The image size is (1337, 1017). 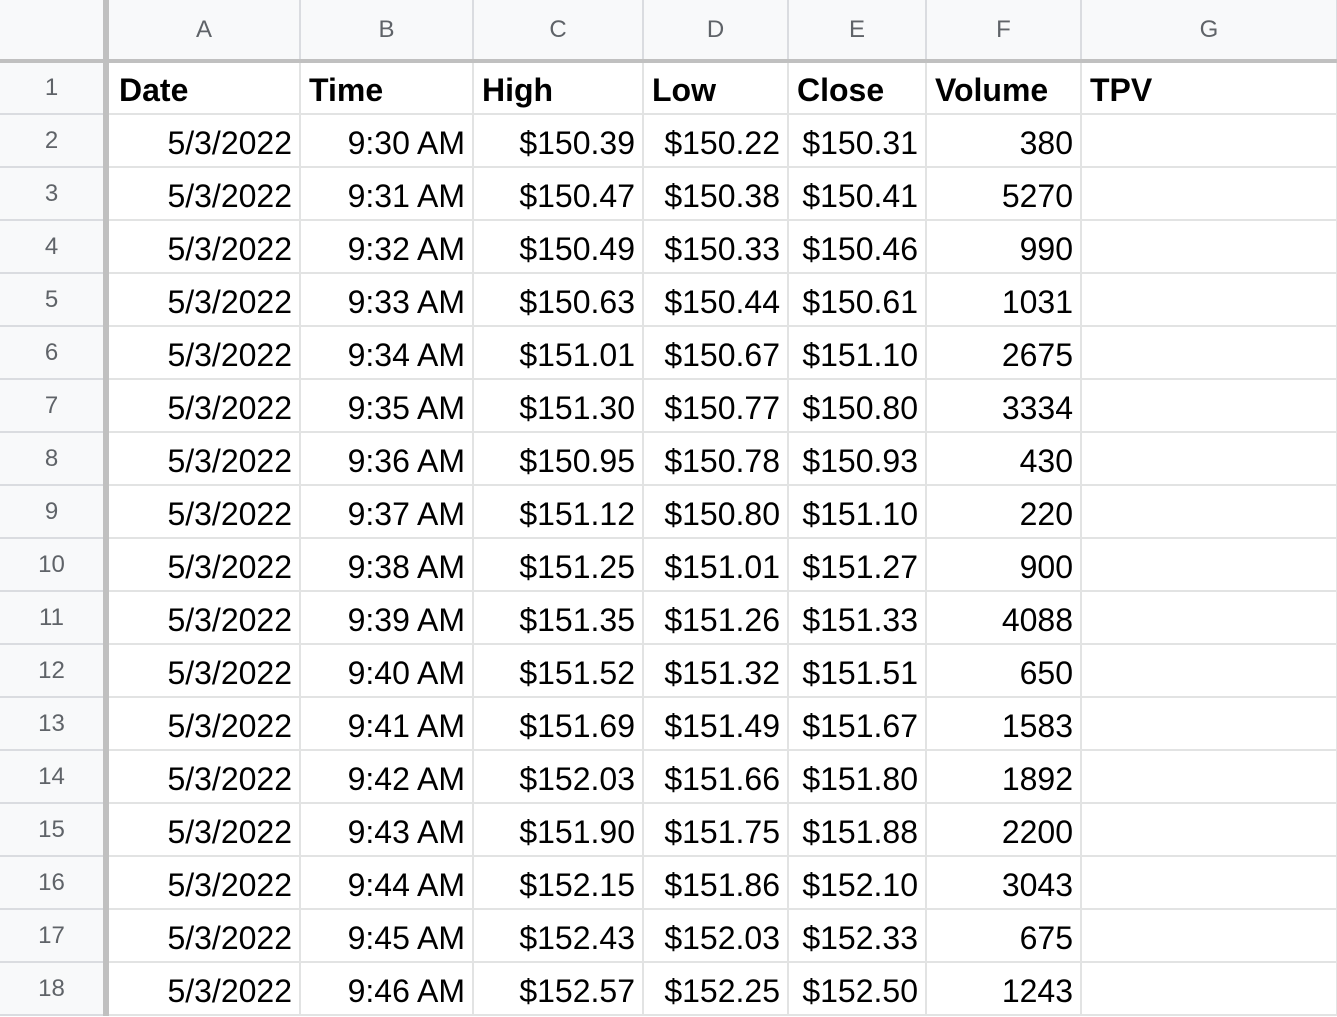 I want to click on column-header-c: C, so click(x=558, y=31).